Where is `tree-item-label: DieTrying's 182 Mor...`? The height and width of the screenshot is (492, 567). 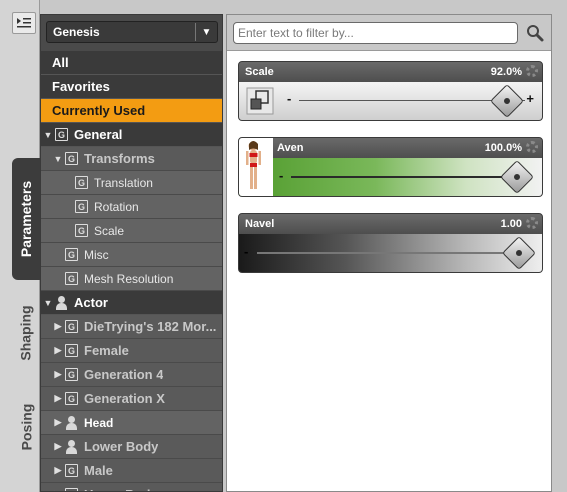
tree-item-label: DieTrying's 182 Mor... is located at coordinates (150, 326).